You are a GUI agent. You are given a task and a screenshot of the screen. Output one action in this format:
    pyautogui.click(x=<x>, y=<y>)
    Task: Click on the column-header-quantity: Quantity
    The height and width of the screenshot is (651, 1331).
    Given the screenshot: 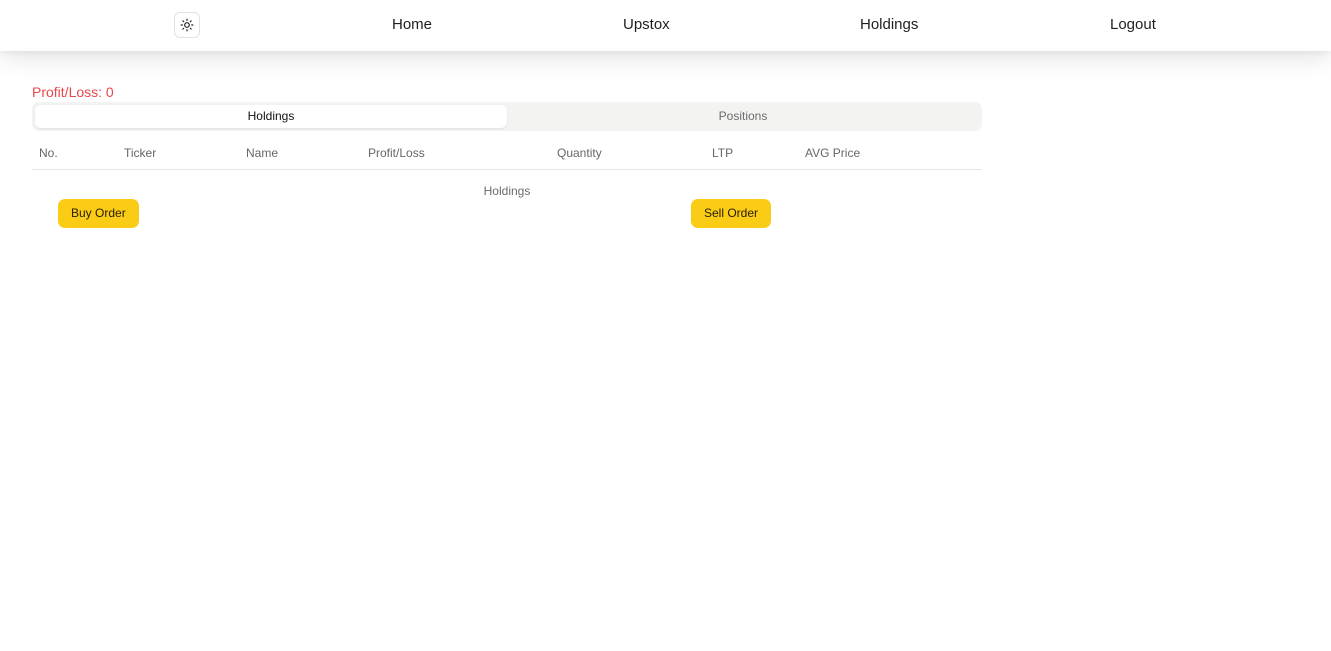 What is the action you would take?
    pyautogui.click(x=579, y=153)
    